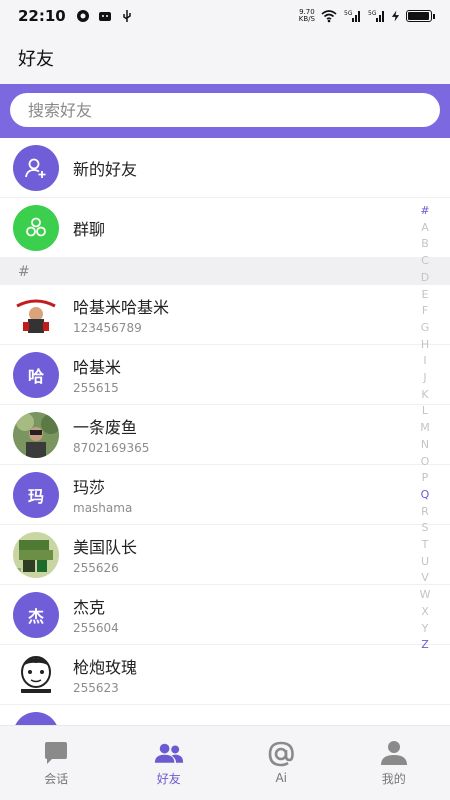  Describe the element at coordinates (395, 16) in the screenshot. I see `charging-icon` at that location.